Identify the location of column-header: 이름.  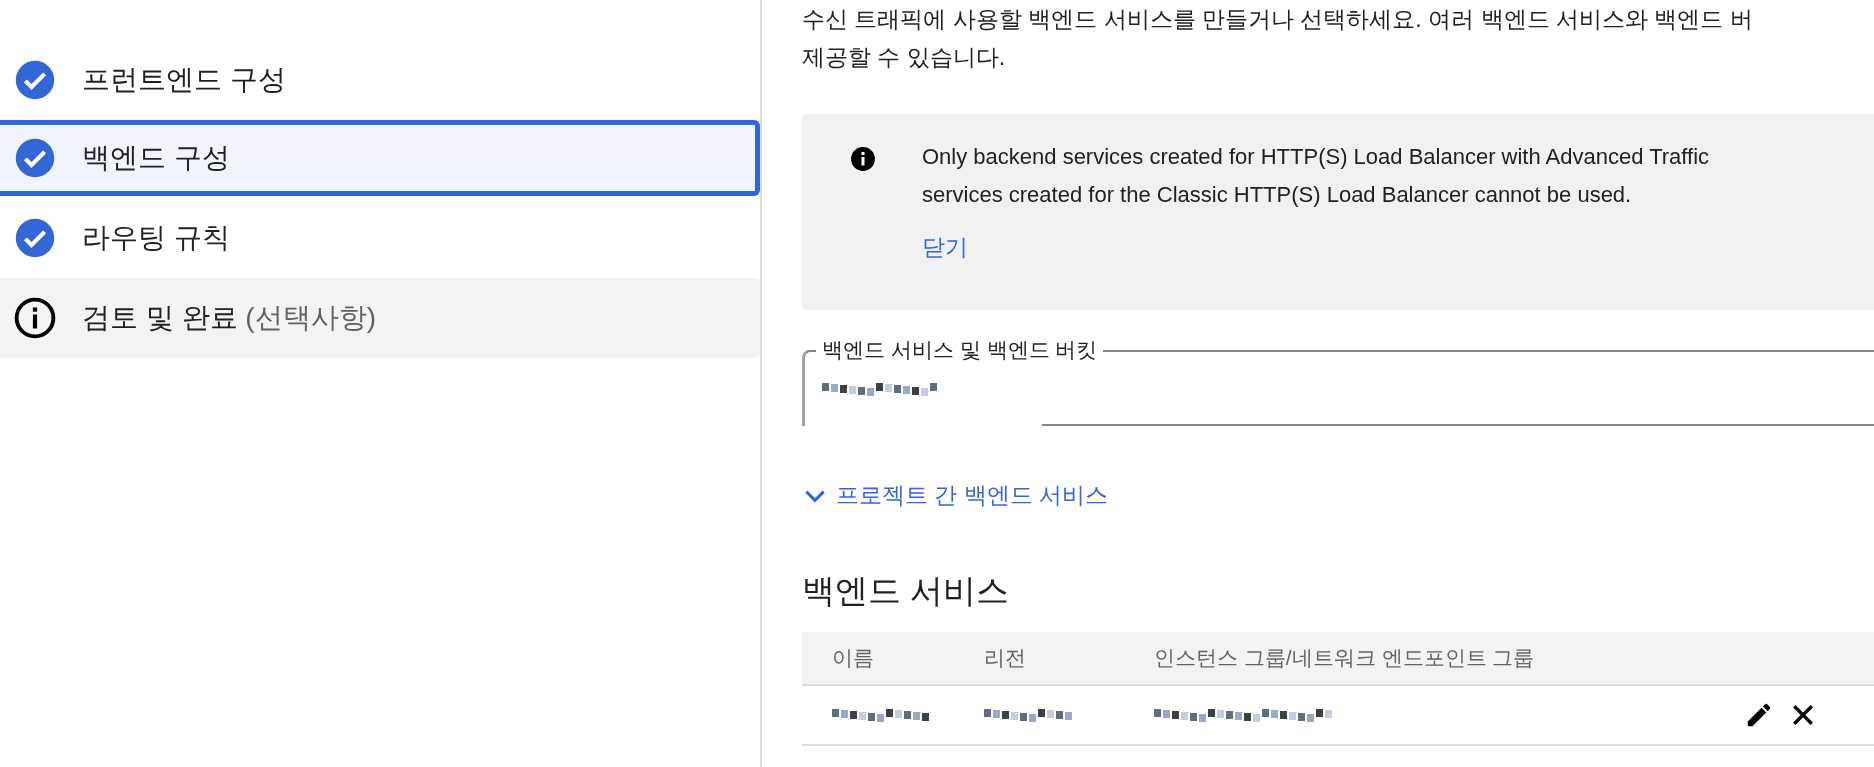
(893, 659).